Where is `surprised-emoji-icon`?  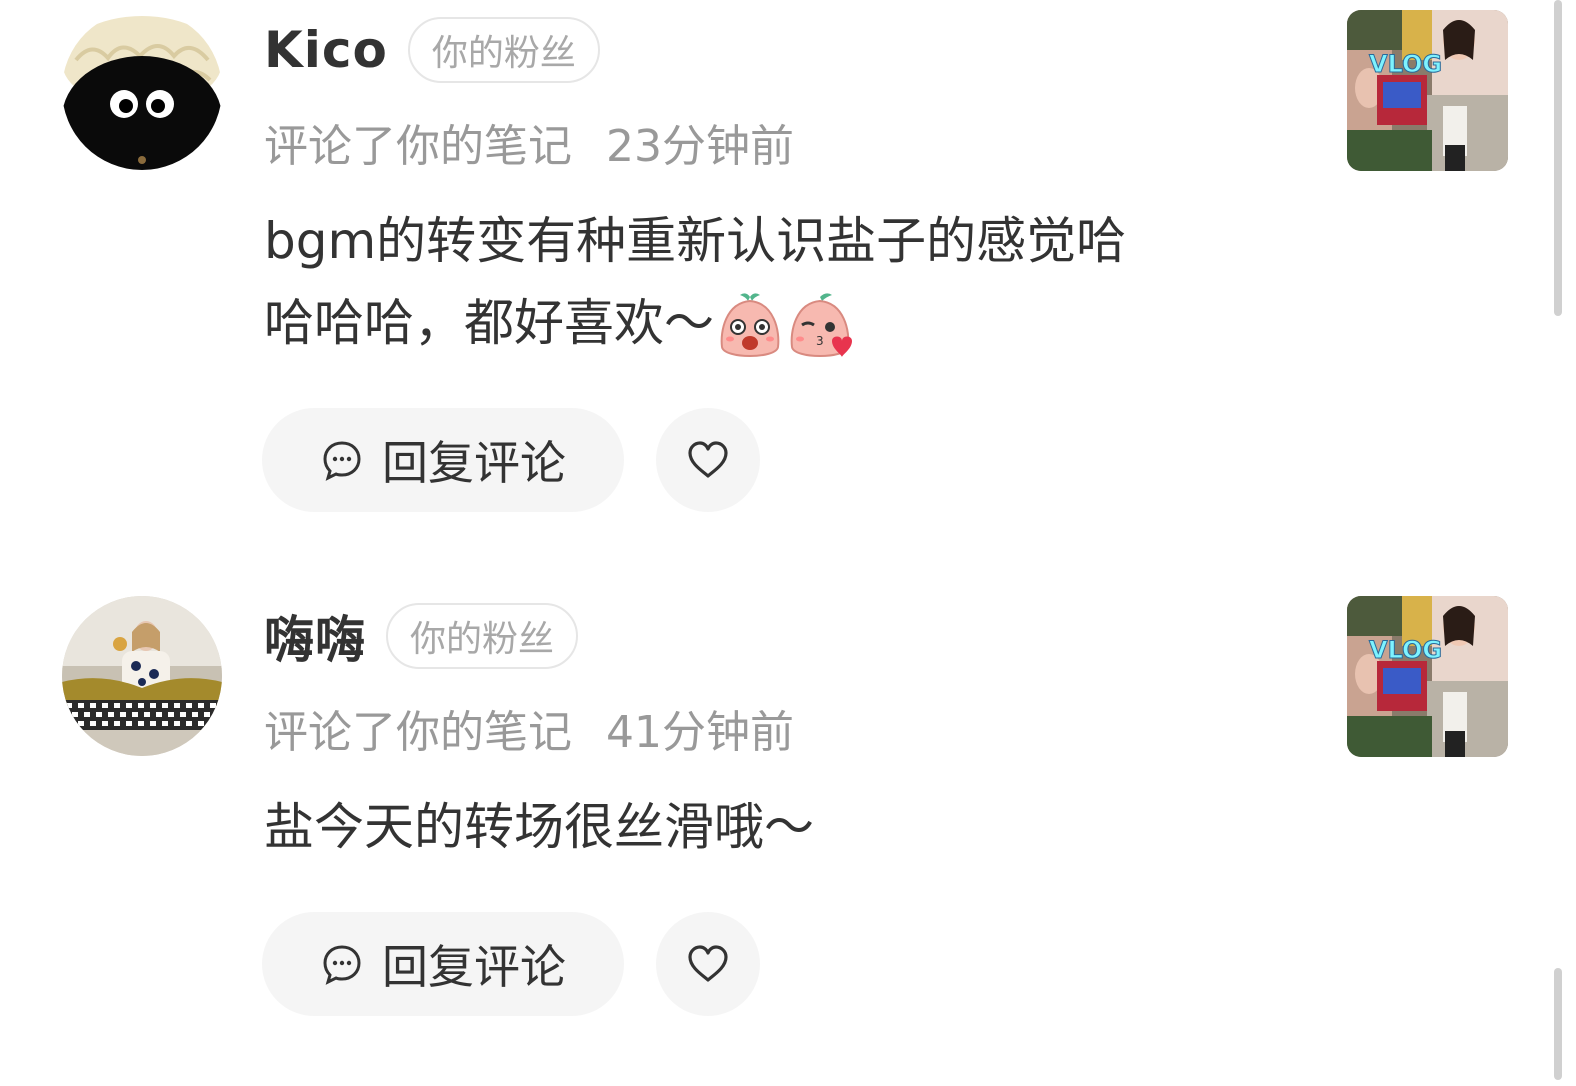 surprised-emoji-icon is located at coordinates (750, 327).